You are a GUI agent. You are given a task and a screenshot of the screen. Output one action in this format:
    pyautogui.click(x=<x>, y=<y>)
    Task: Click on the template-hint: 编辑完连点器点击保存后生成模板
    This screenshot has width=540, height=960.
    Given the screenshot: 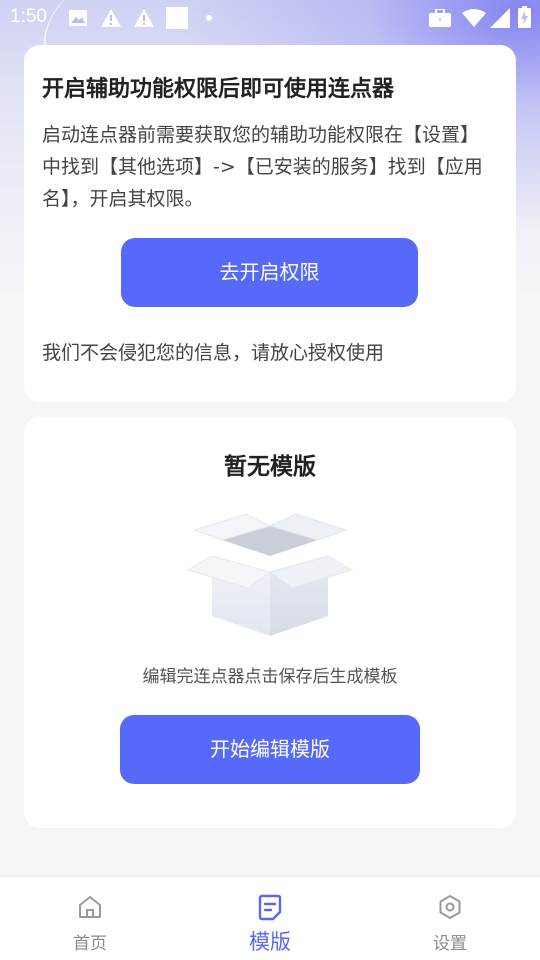 What is the action you would take?
    pyautogui.click(x=270, y=677)
    